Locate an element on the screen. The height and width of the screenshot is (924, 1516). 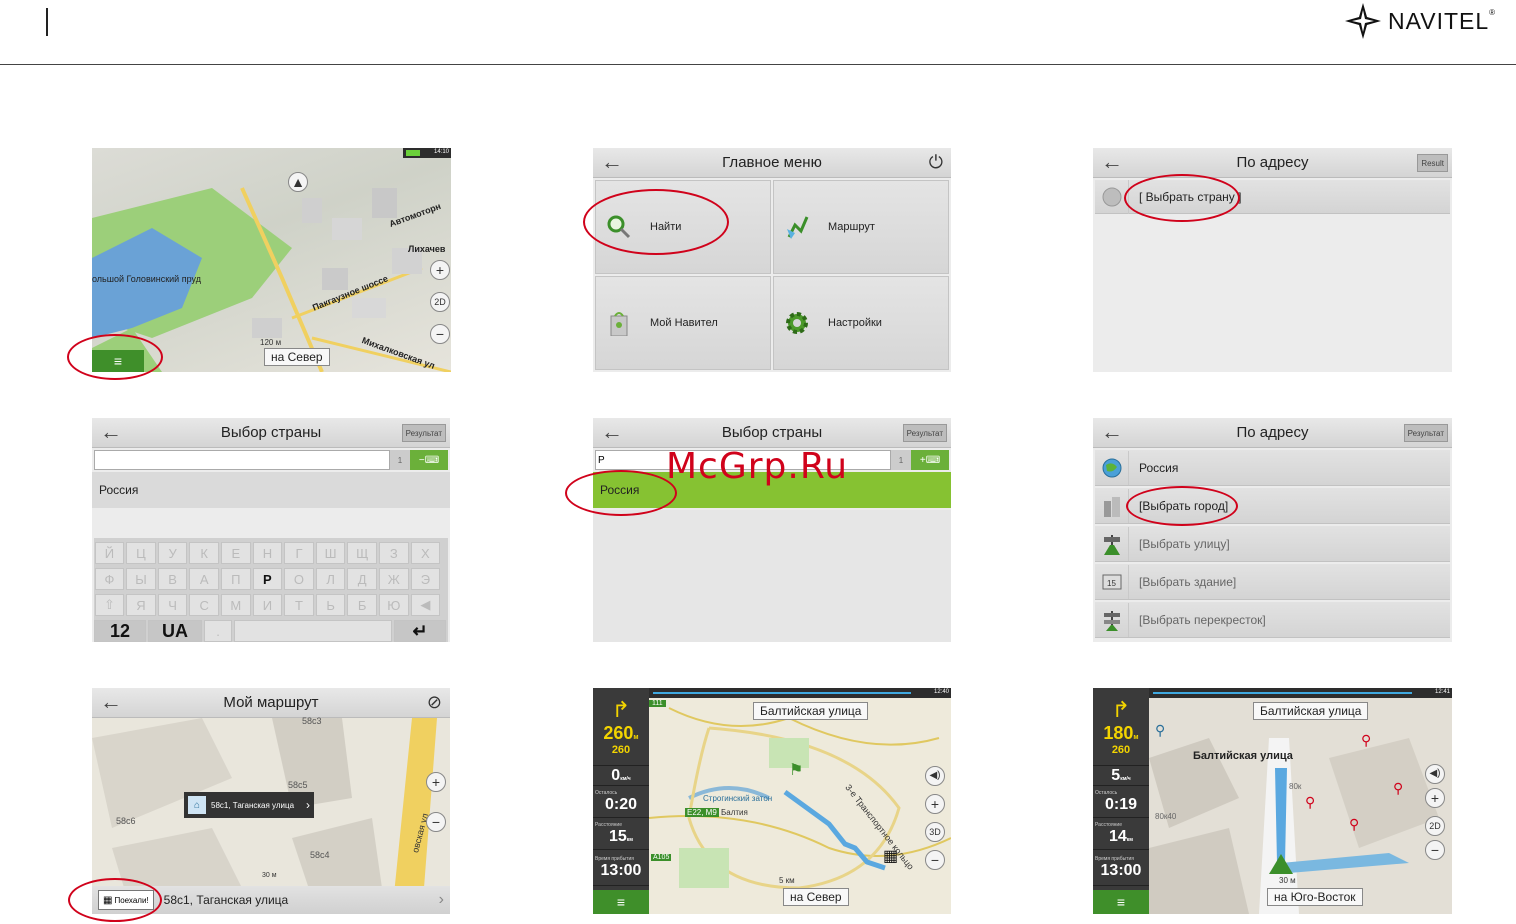
screen-title: Выбор страны is located at coordinates (271, 432).